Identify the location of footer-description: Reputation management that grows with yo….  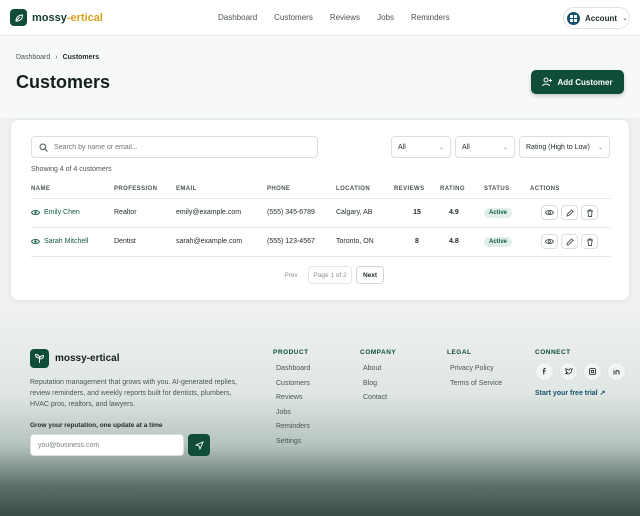
(134, 393).